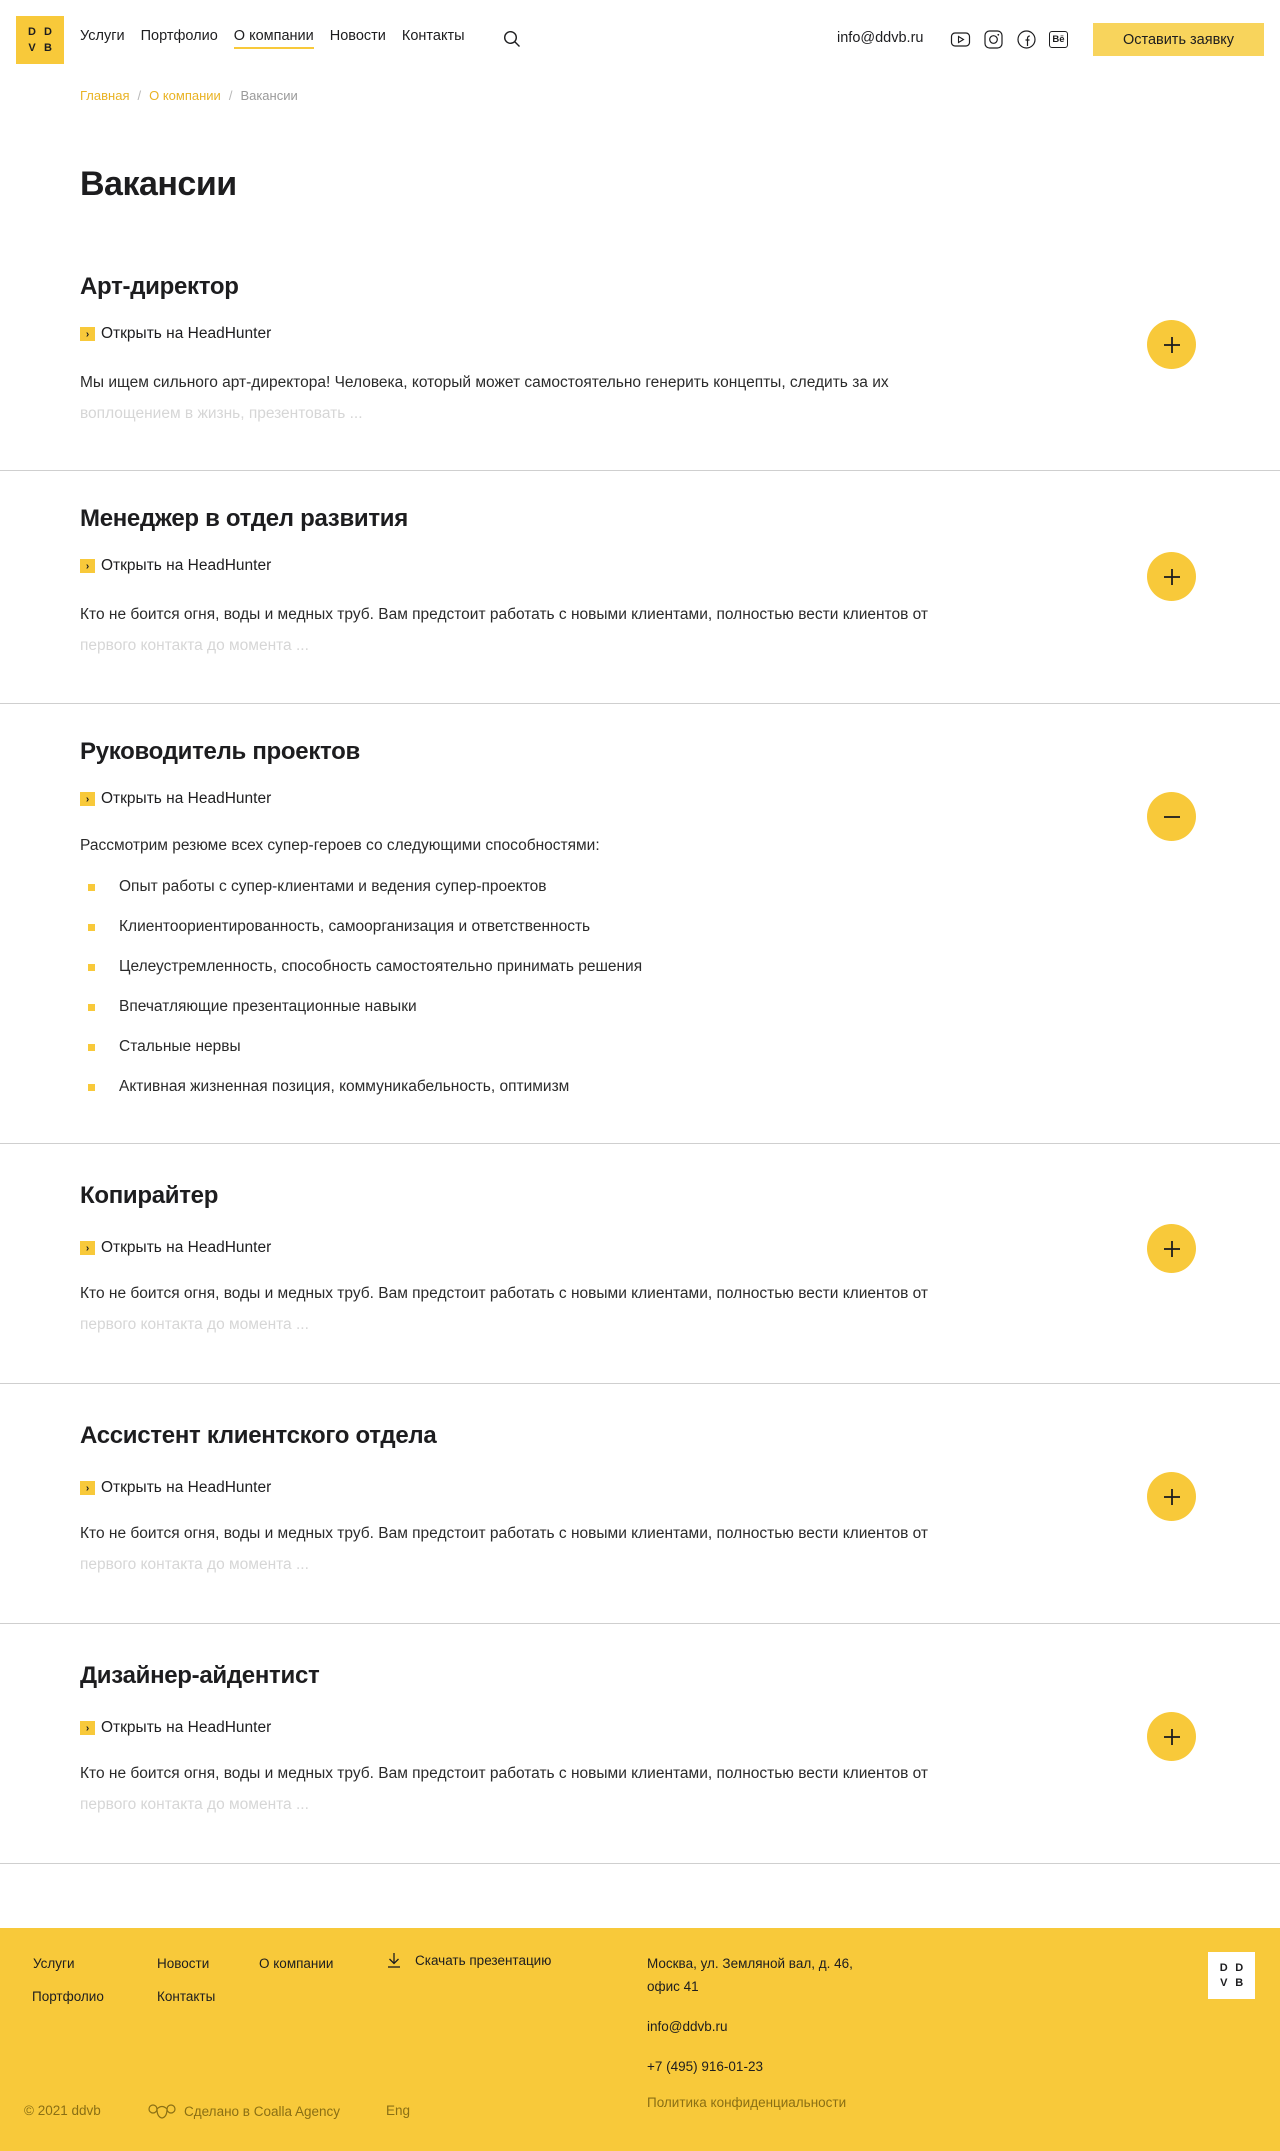 The height and width of the screenshot is (2151, 1280). What do you see at coordinates (40, 40) in the screenshot?
I see `logo: D D V B` at bounding box center [40, 40].